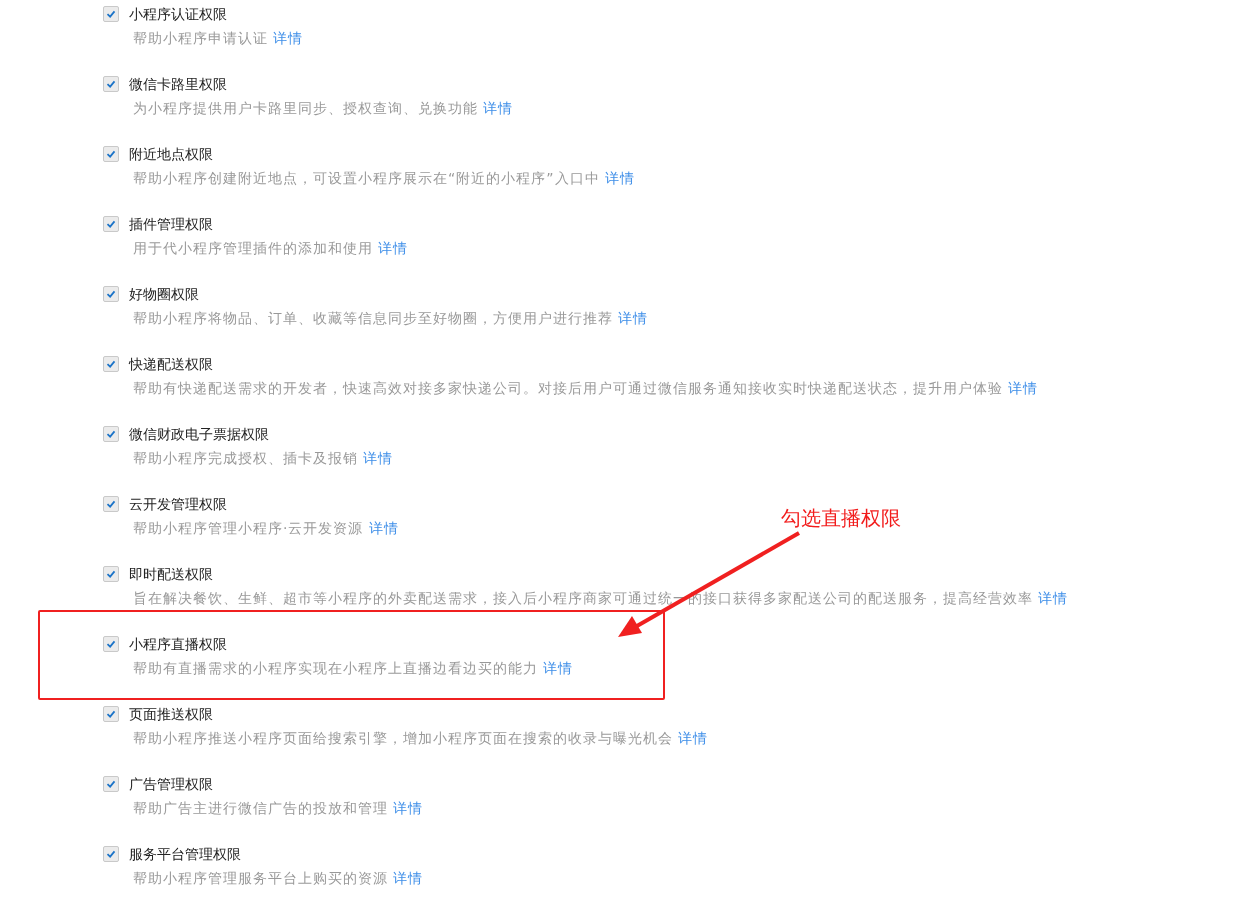 The width and height of the screenshot is (1258, 905). I want to click on permission-title: 好物圈权限, so click(164, 294).